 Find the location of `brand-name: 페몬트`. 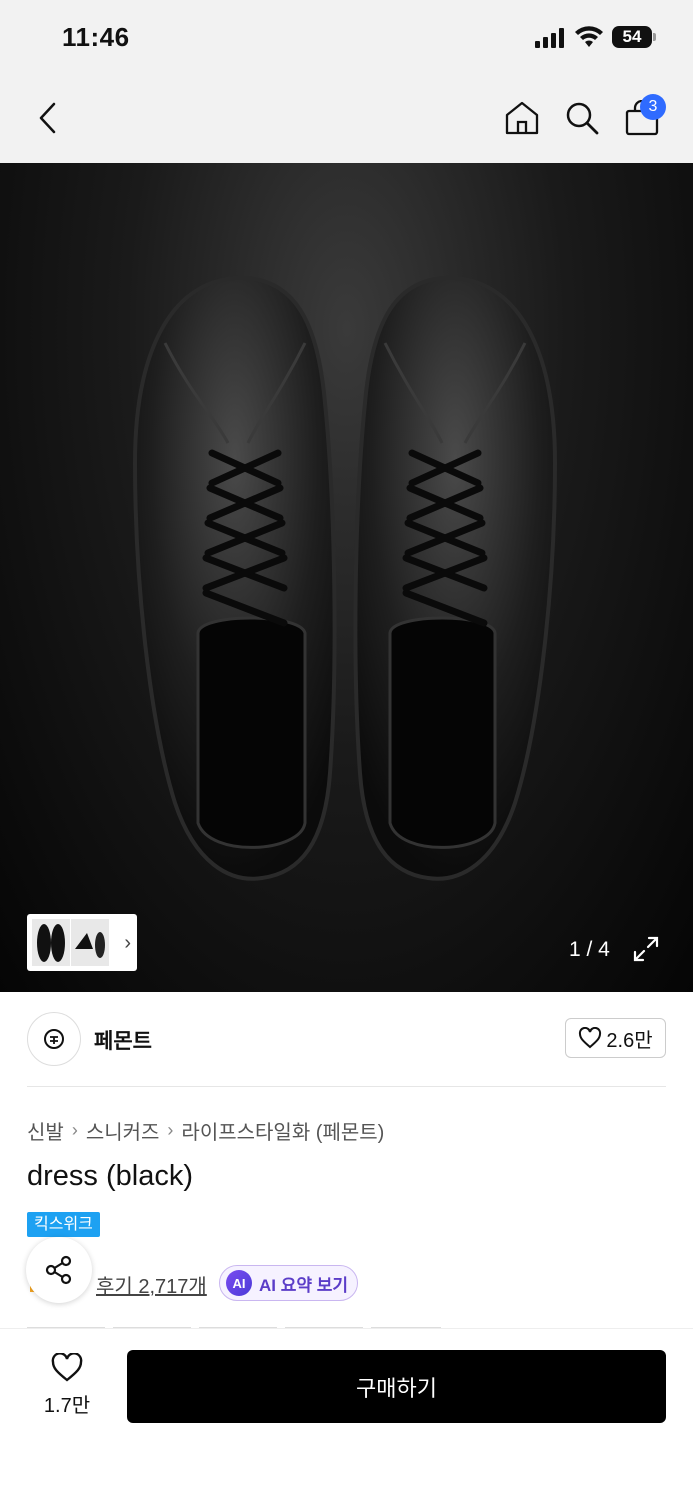

brand-name: 페몬트 is located at coordinates (123, 1040).